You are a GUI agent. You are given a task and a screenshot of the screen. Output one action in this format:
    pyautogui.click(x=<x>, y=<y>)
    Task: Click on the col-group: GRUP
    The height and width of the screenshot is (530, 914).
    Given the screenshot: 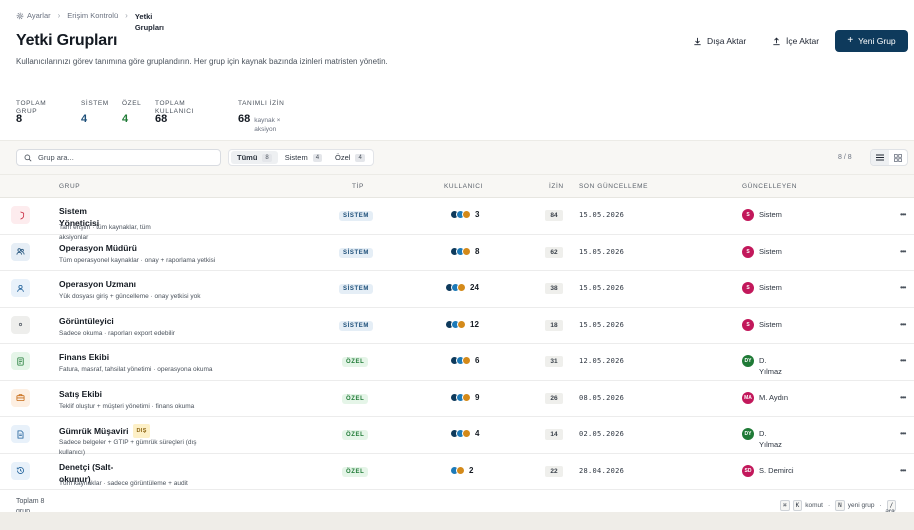 What is the action you would take?
    pyautogui.click(x=69, y=186)
    